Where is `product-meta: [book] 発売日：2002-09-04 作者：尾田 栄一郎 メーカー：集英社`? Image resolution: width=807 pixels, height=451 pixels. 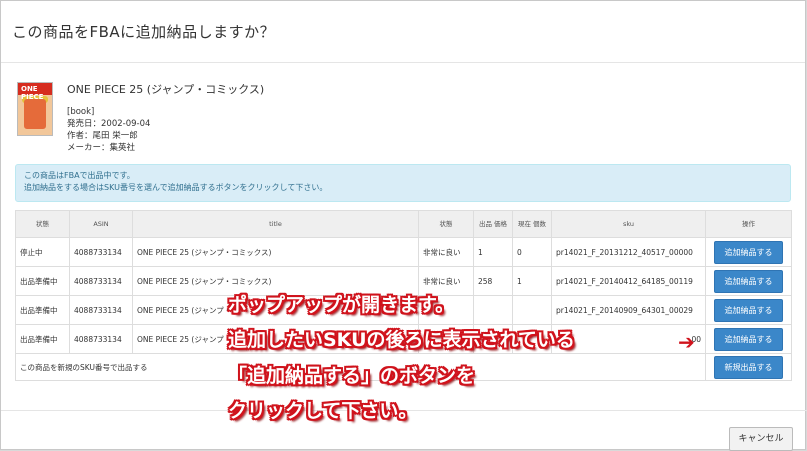
product-meta: [book] 発売日：2002-09-04 作者：尾田 栄一郎 メーカー：集英社 is located at coordinates (108, 130).